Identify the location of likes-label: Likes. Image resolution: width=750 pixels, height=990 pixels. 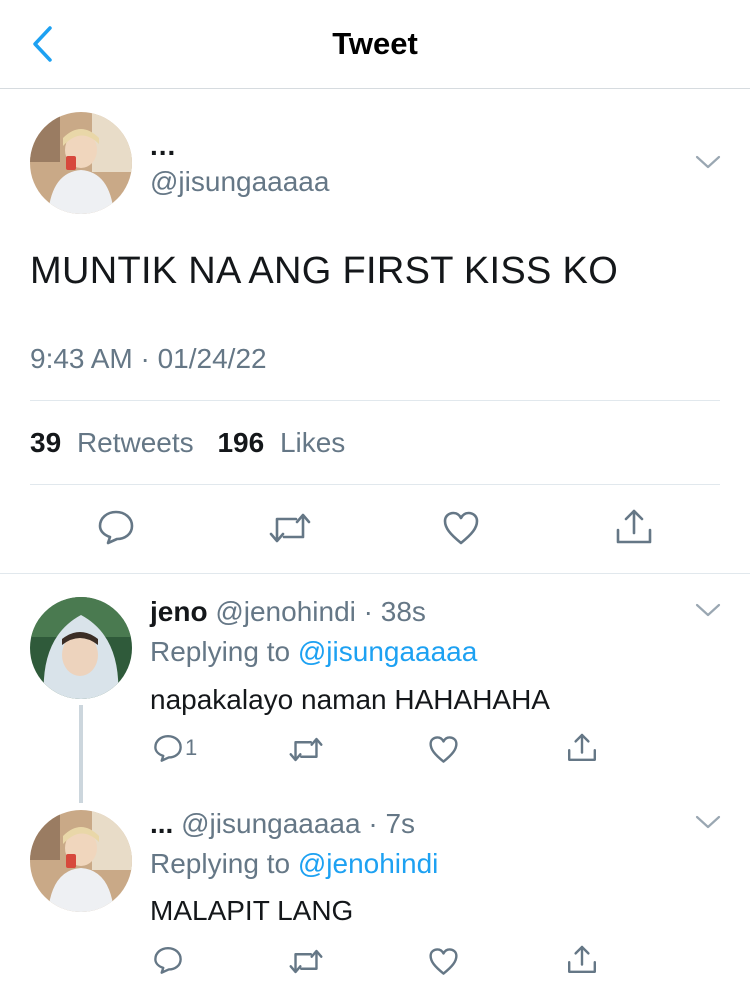
(312, 442).